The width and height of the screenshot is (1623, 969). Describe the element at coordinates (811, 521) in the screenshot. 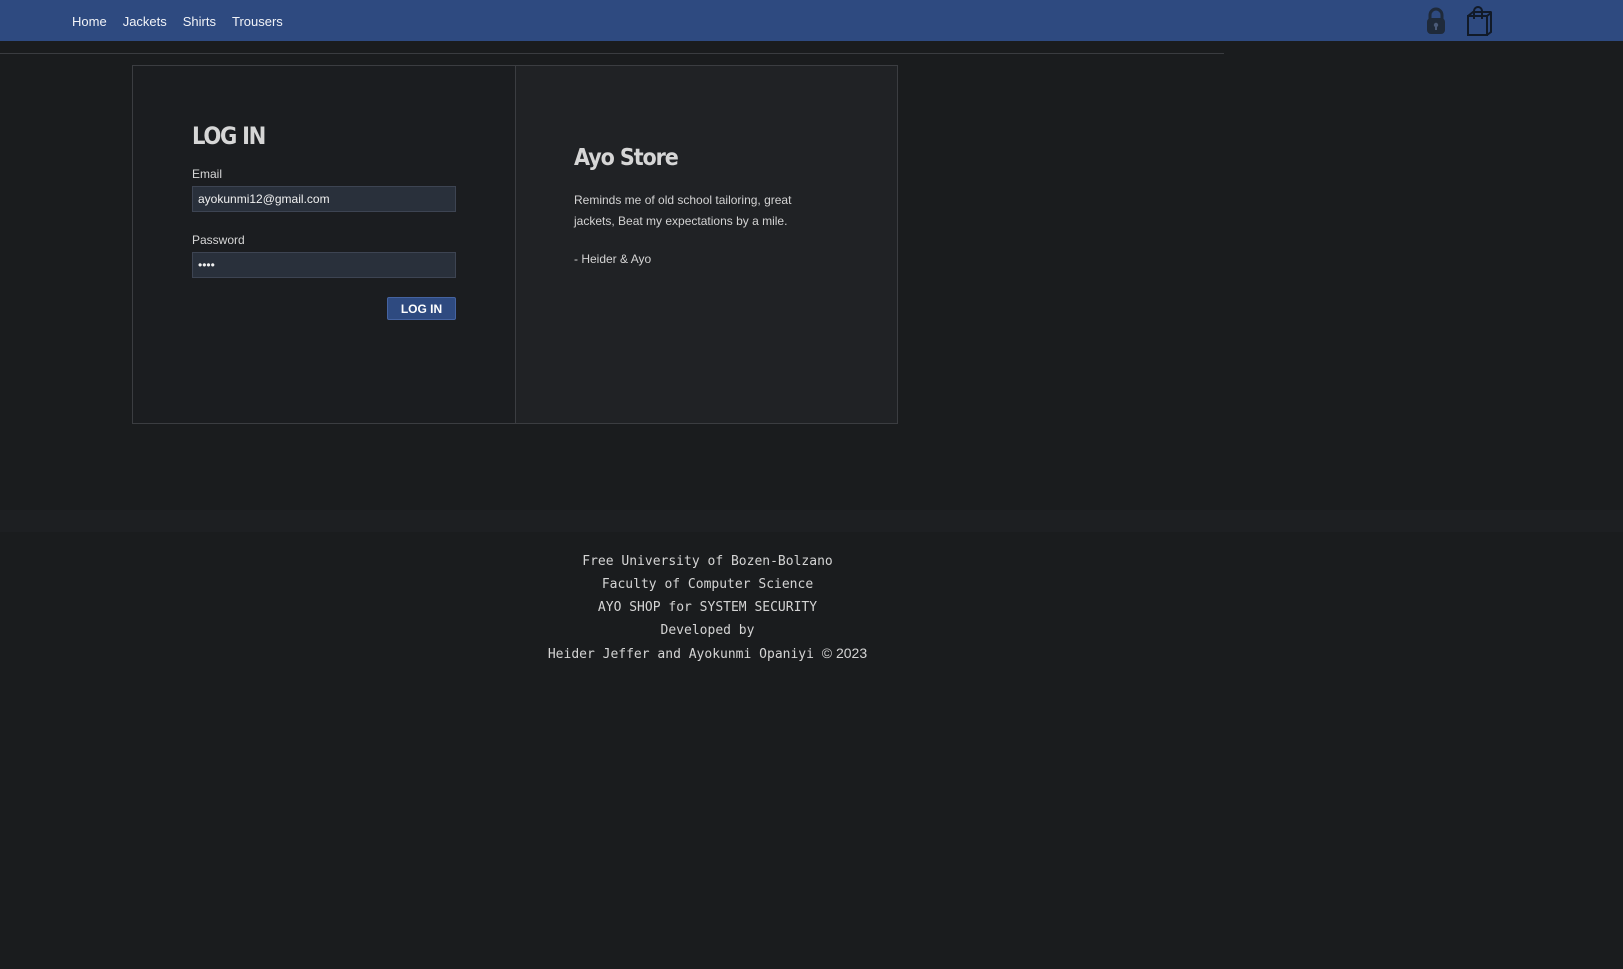

I see `footer-band` at that location.